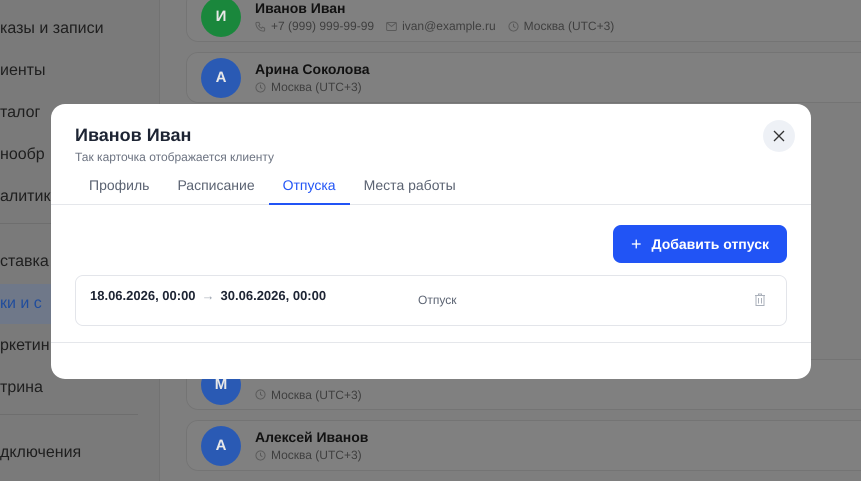 The width and height of the screenshot is (861, 481). Describe the element at coordinates (437, 300) in the screenshot. I see `vacation-type: Отпуск` at that location.